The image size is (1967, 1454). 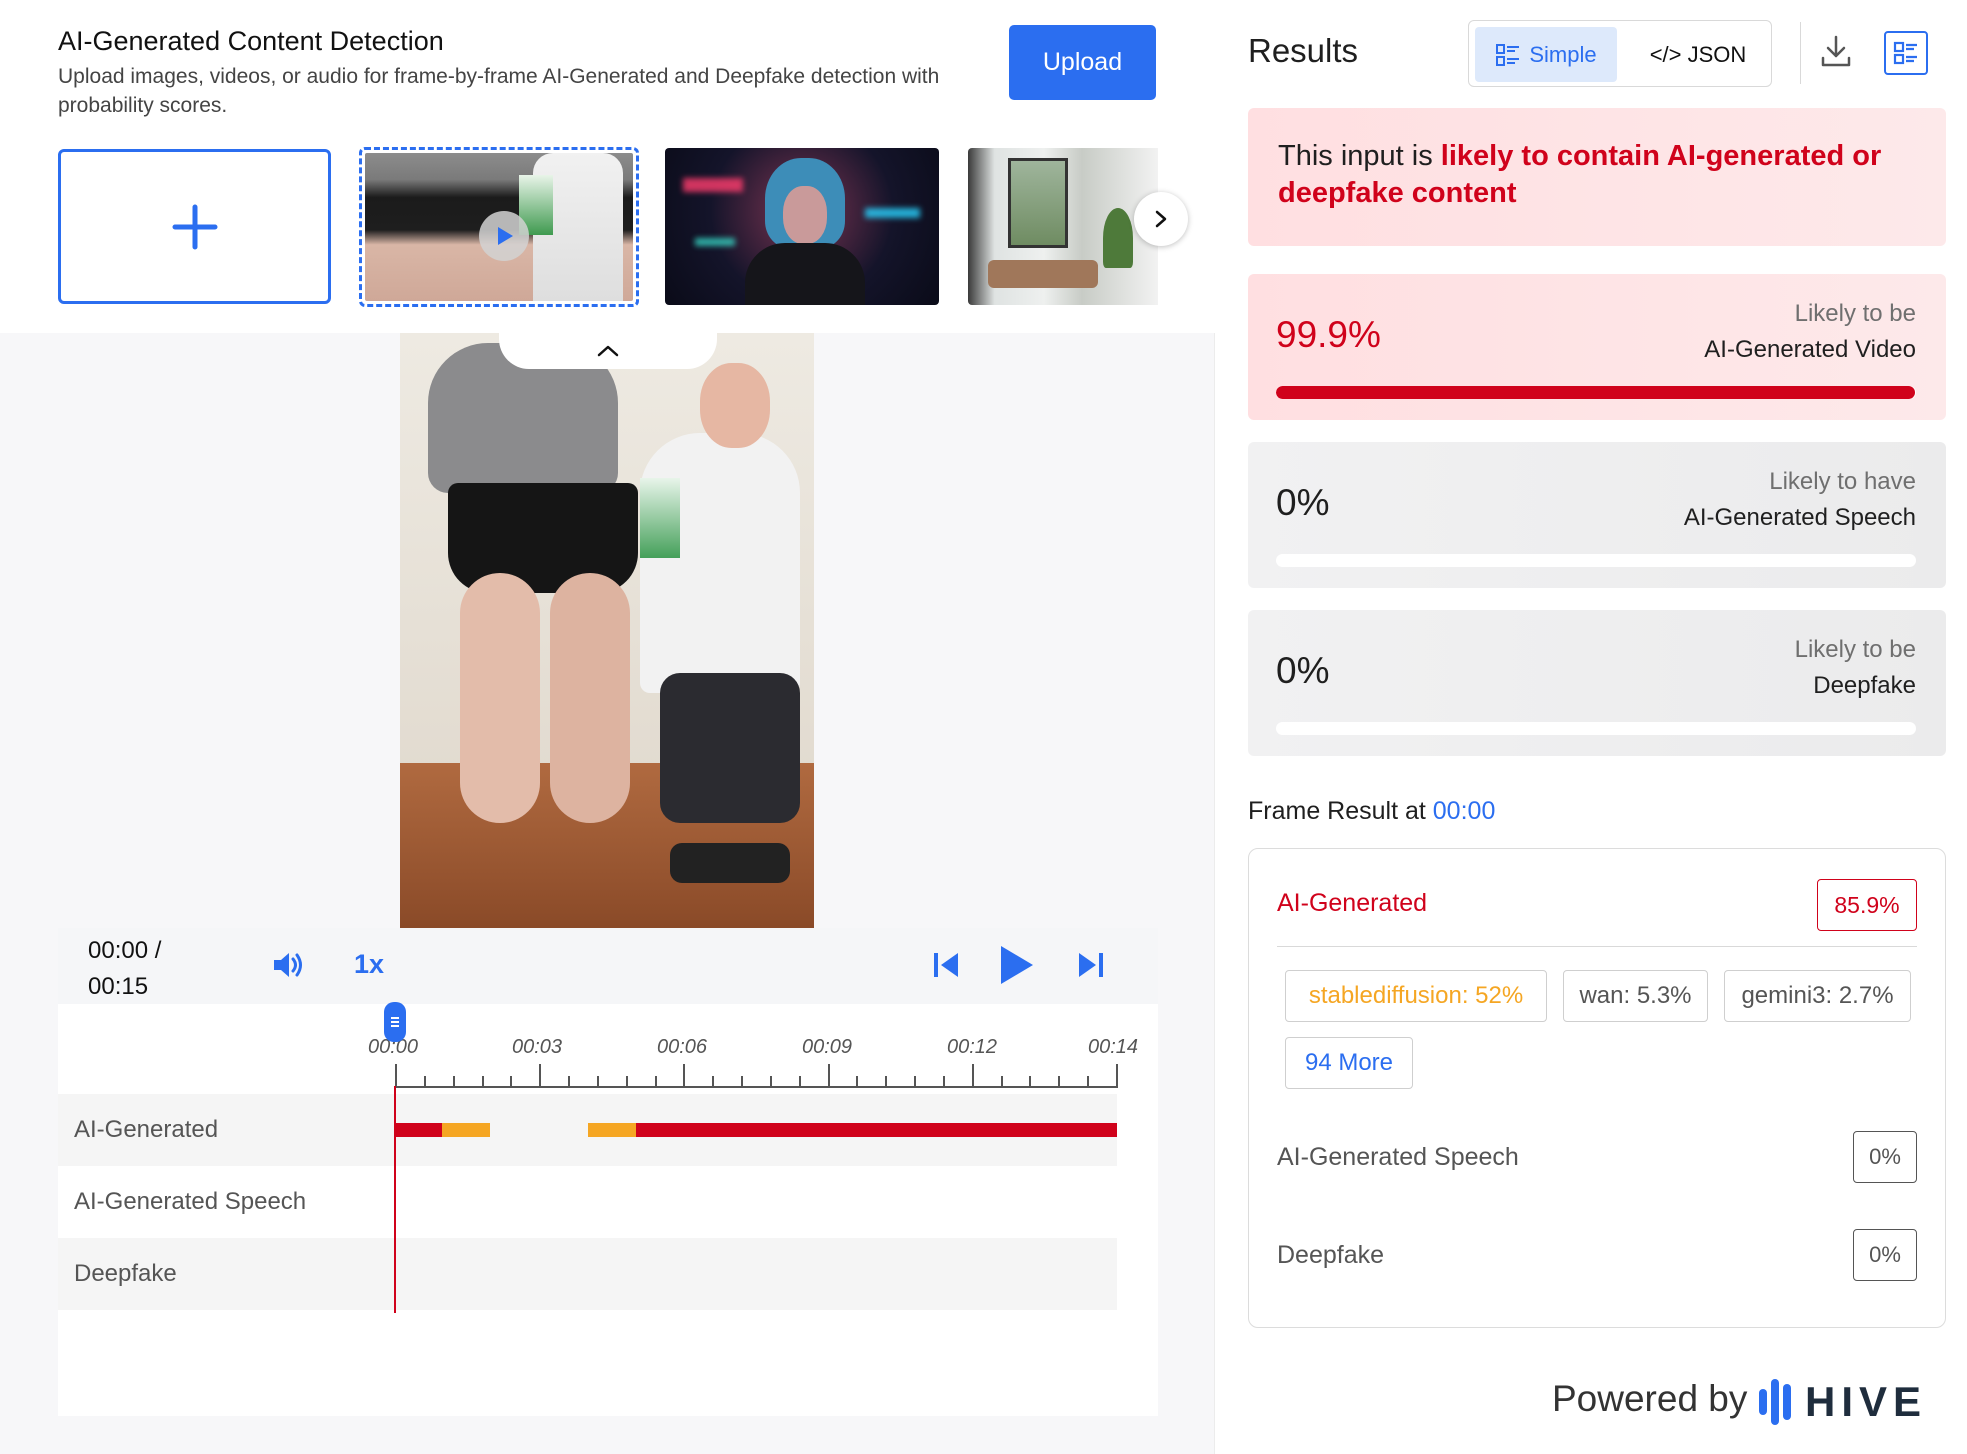 I want to click on volume-button, so click(x=288, y=967).